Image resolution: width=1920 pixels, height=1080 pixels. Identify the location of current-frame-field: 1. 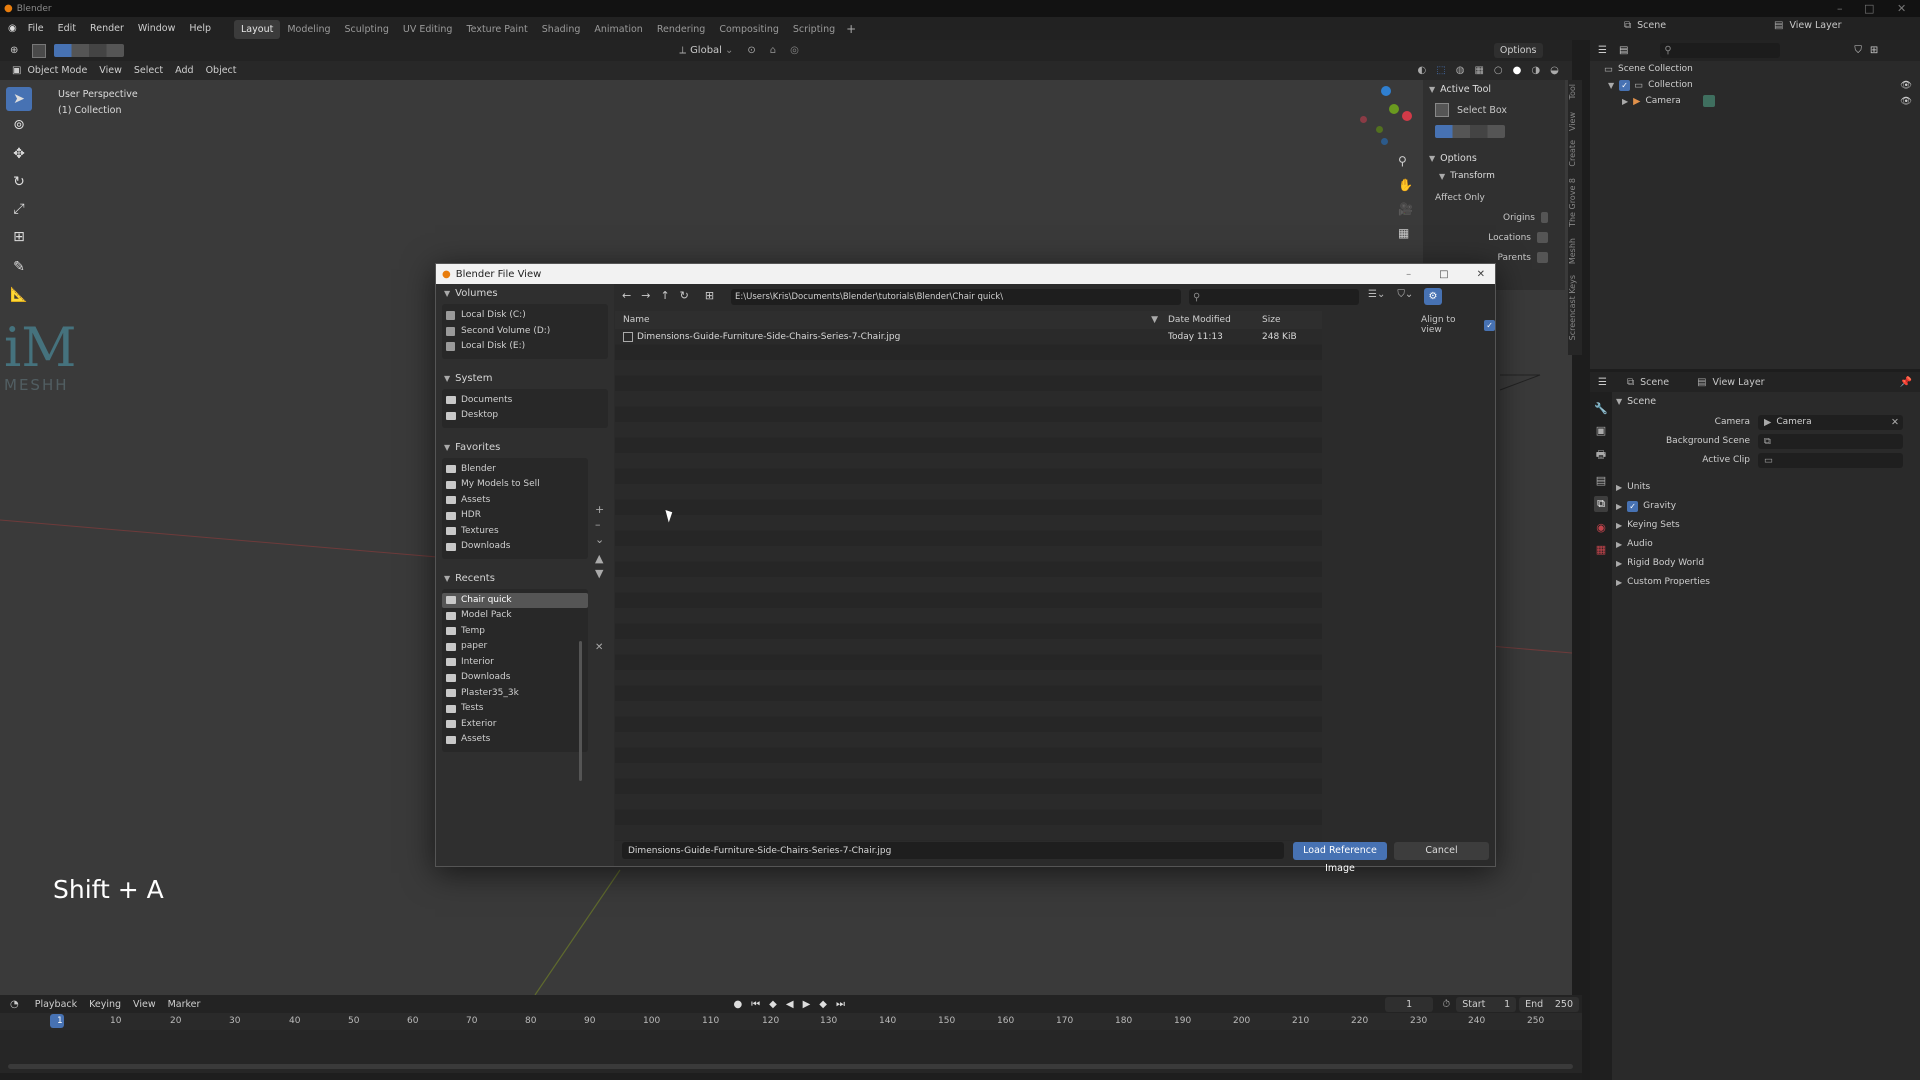
(1409, 1004).